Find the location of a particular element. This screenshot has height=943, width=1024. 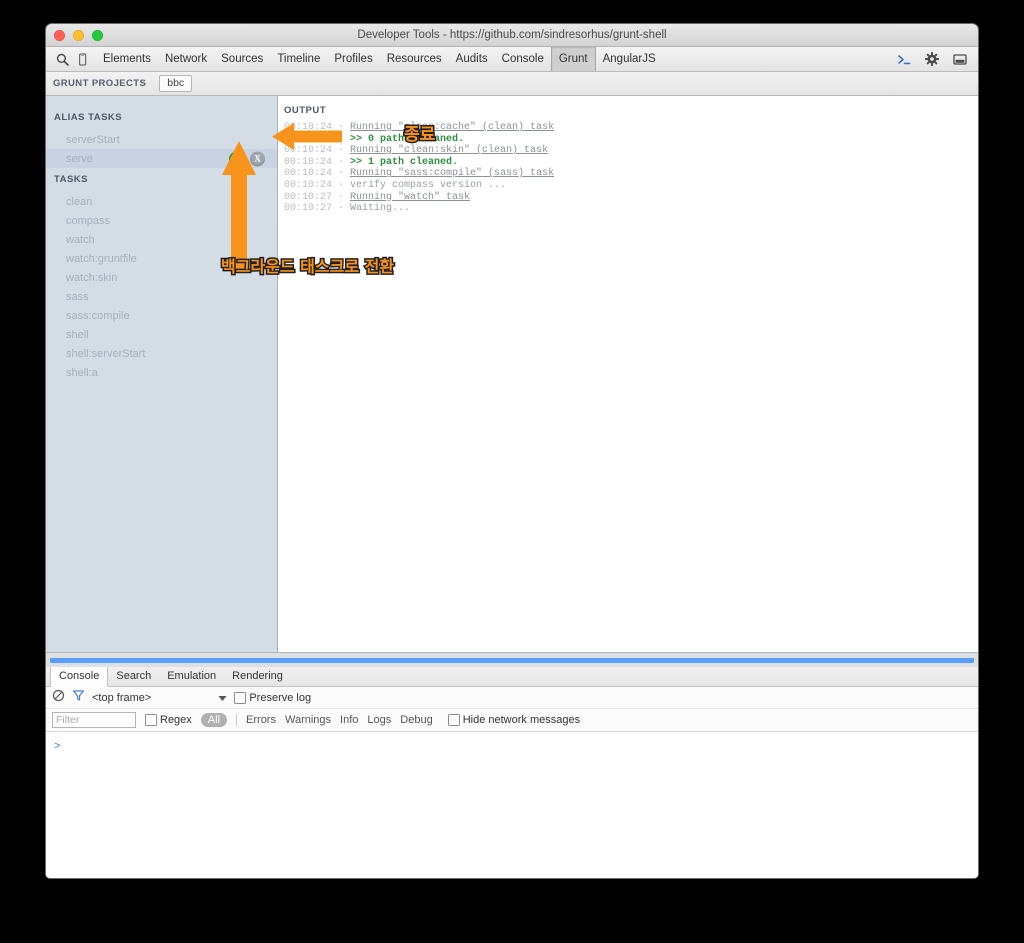

drawer-tab-emulation: Emulation is located at coordinates (191, 676).